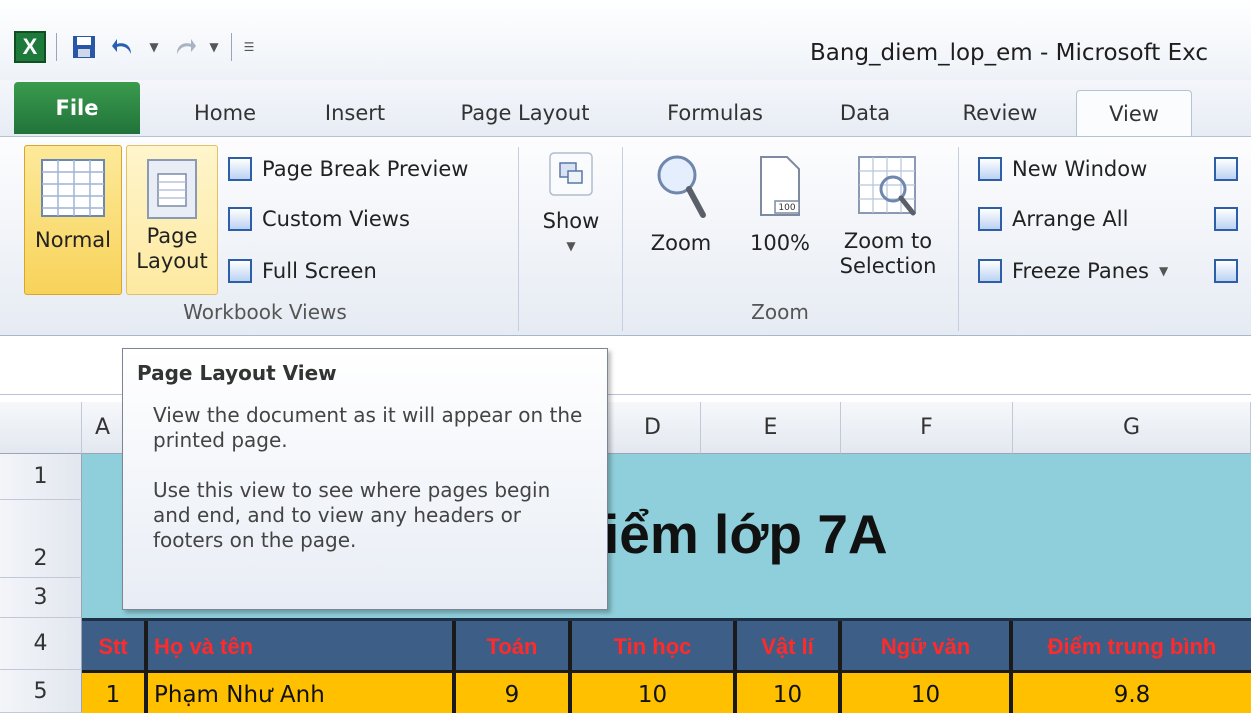 The image size is (1251, 713). What do you see at coordinates (1080, 271) in the screenshot?
I see `freeze-panes-label: Freeze Panes` at bounding box center [1080, 271].